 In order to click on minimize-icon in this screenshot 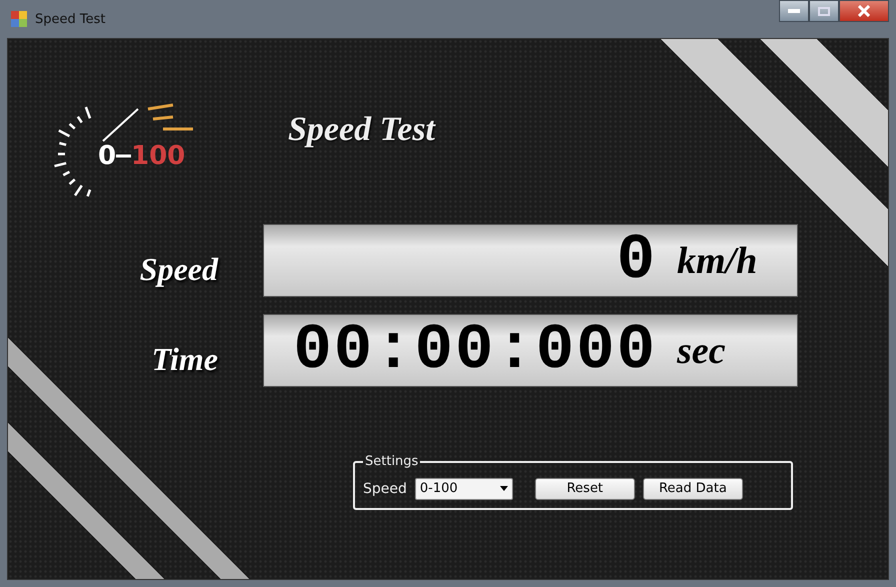, I will do `click(794, 11)`.